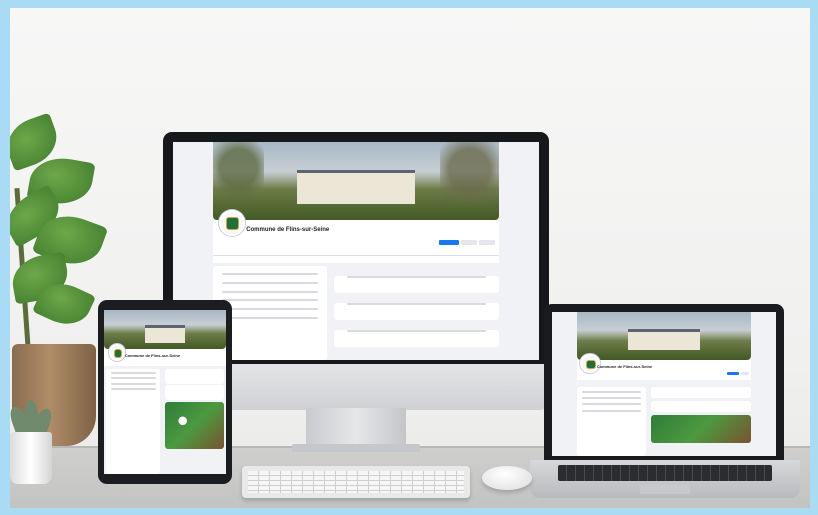 The width and height of the screenshot is (818, 515). What do you see at coordinates (31, 458) in the screenshot?
I see `succulent-pot` at bounding box center [31, 458].